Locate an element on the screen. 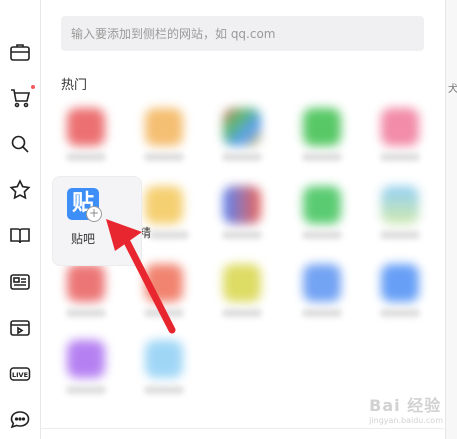 The image size is (457, 439). site-label-tieba: 贴吧 is located at coordinates (82, 239).